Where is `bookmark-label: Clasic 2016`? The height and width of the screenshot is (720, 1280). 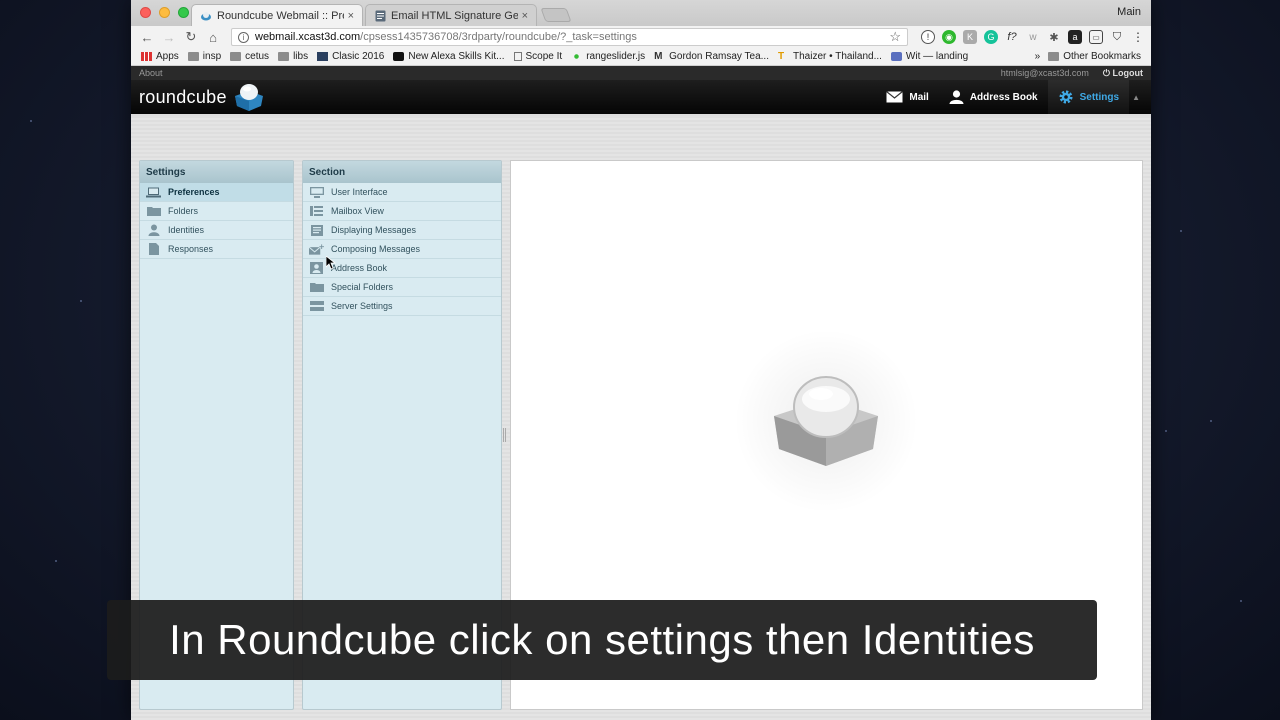 bookmark-label: Clasic 2016 is located at coordinates (358, 56).